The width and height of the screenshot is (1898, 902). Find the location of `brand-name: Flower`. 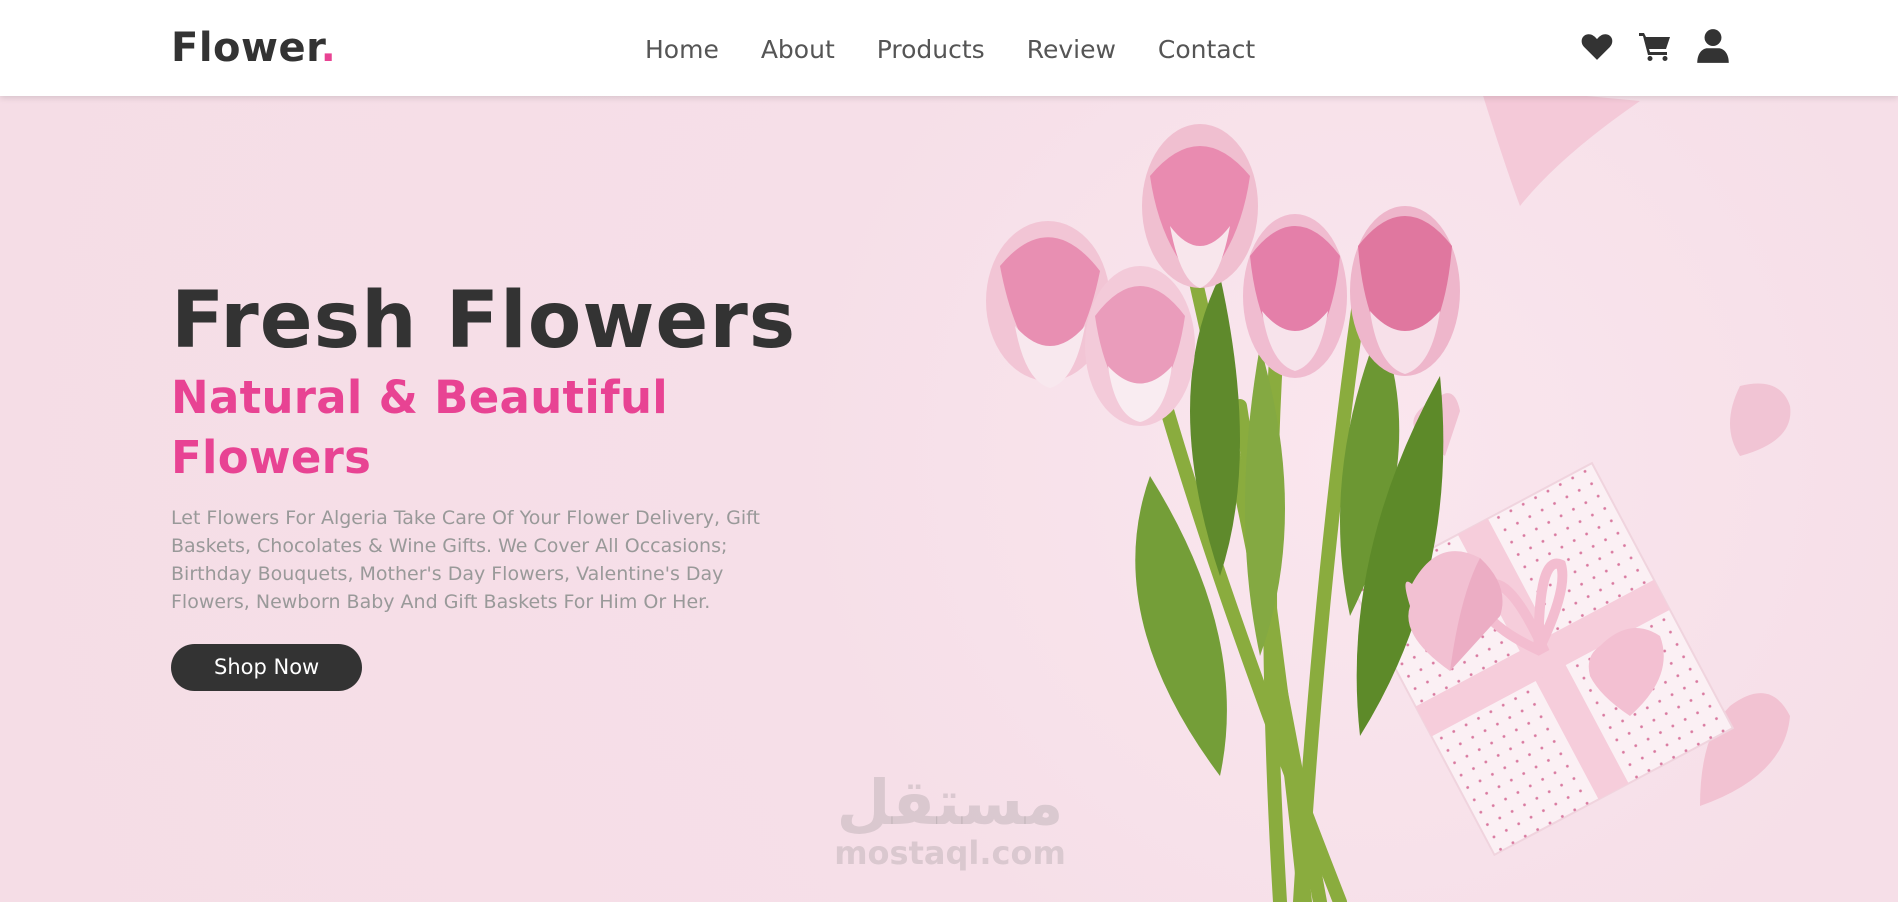

brand-name: Flower is located at coordinates (246, 48).